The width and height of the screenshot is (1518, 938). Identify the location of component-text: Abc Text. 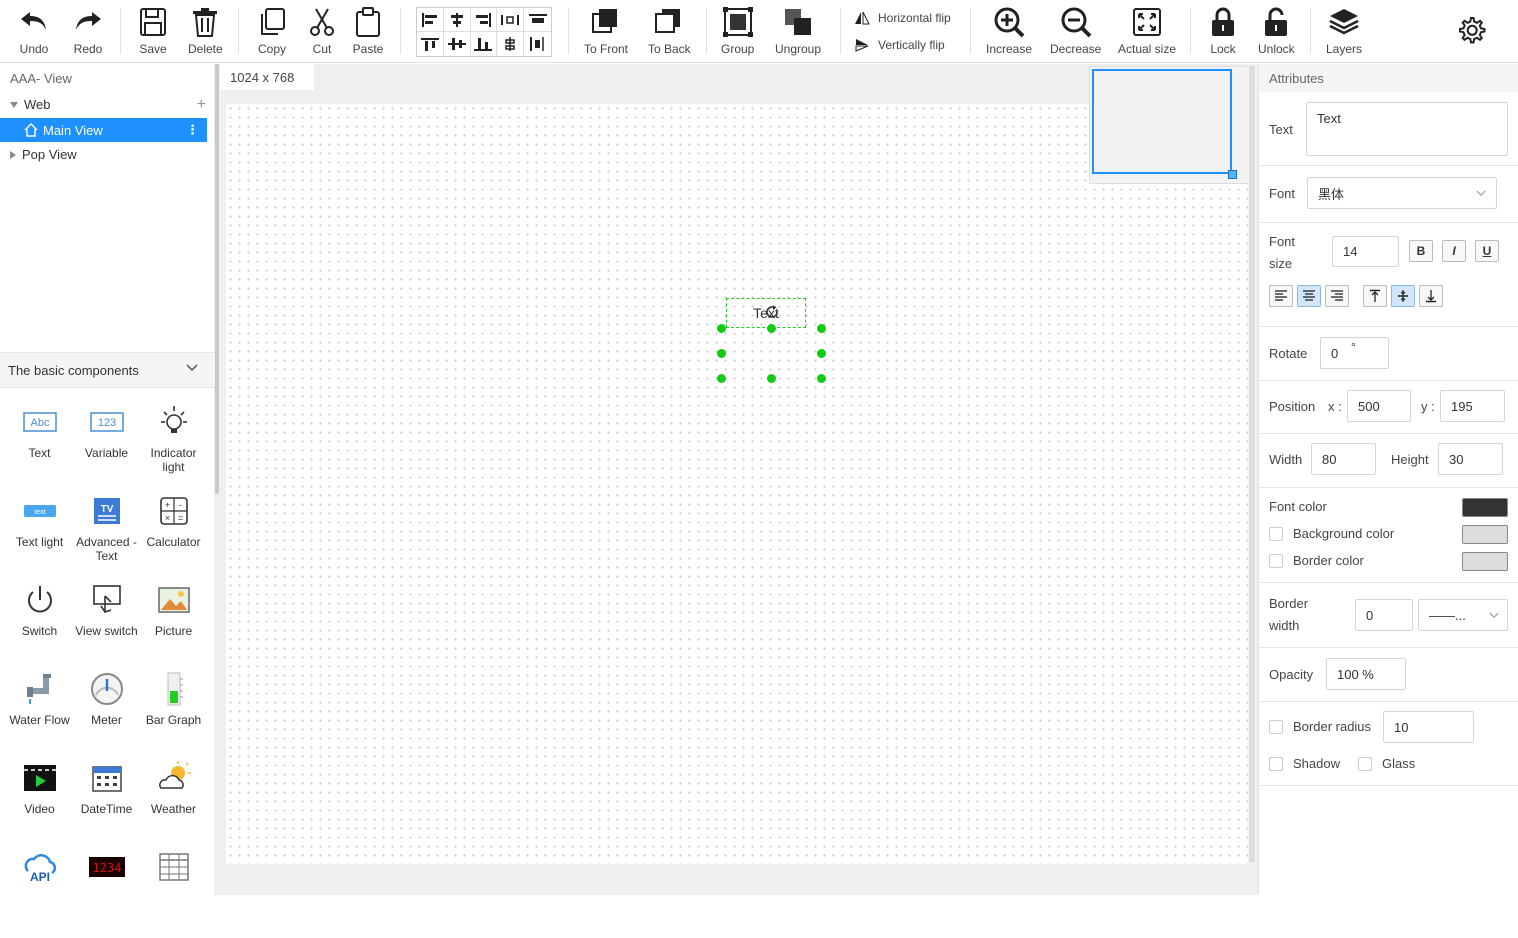
(39, 448).